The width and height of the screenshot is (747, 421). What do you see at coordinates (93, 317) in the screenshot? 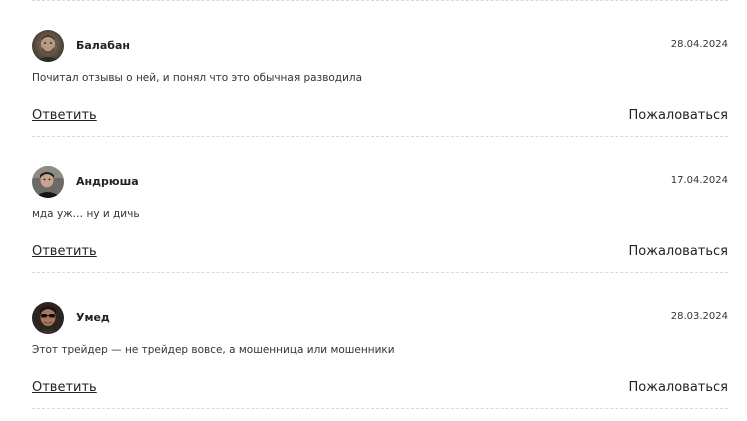
I see `comment-author: Умед` at bounding box center [93, 317].